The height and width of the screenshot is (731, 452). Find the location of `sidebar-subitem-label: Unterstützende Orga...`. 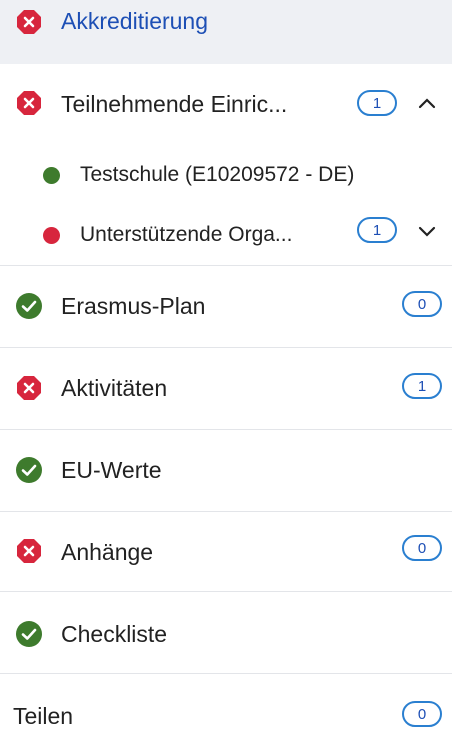

sidebar-subitem-label: Unterstützende Orga... is located at coordinates (186, 234).